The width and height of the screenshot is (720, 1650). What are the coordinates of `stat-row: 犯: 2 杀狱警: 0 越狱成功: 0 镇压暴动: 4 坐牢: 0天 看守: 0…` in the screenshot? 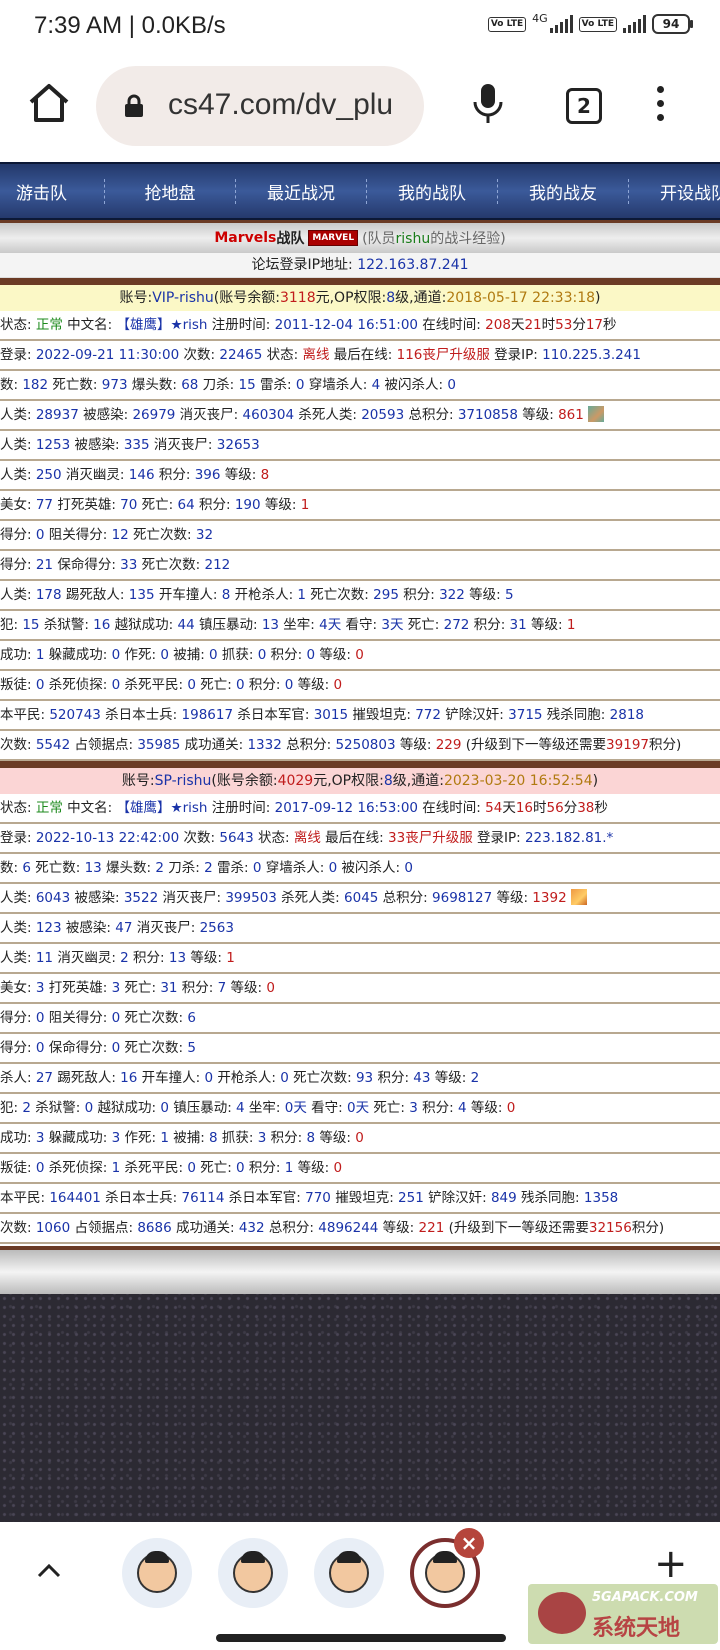 It's located at (360, 1109).